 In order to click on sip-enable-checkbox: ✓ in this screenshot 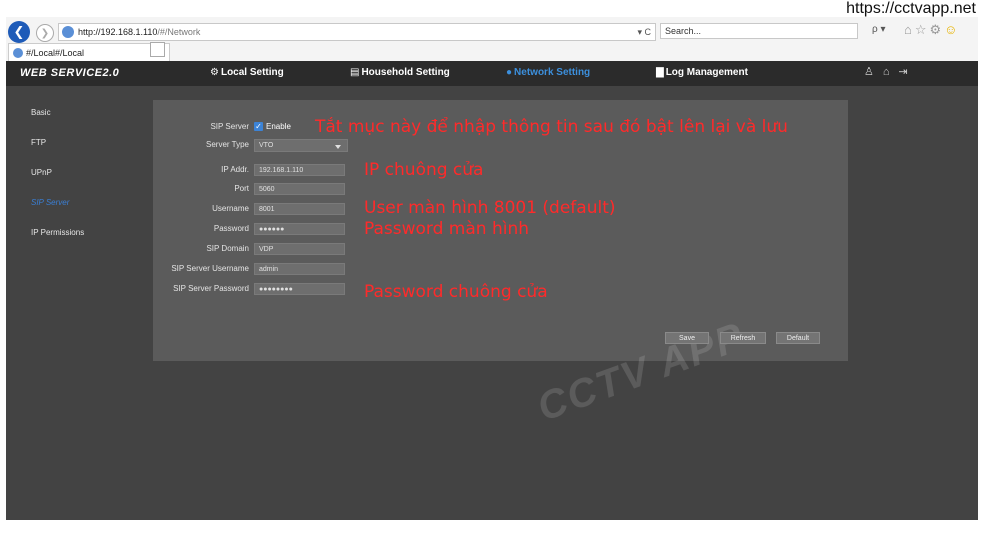, I will do `click(258, 126)`.